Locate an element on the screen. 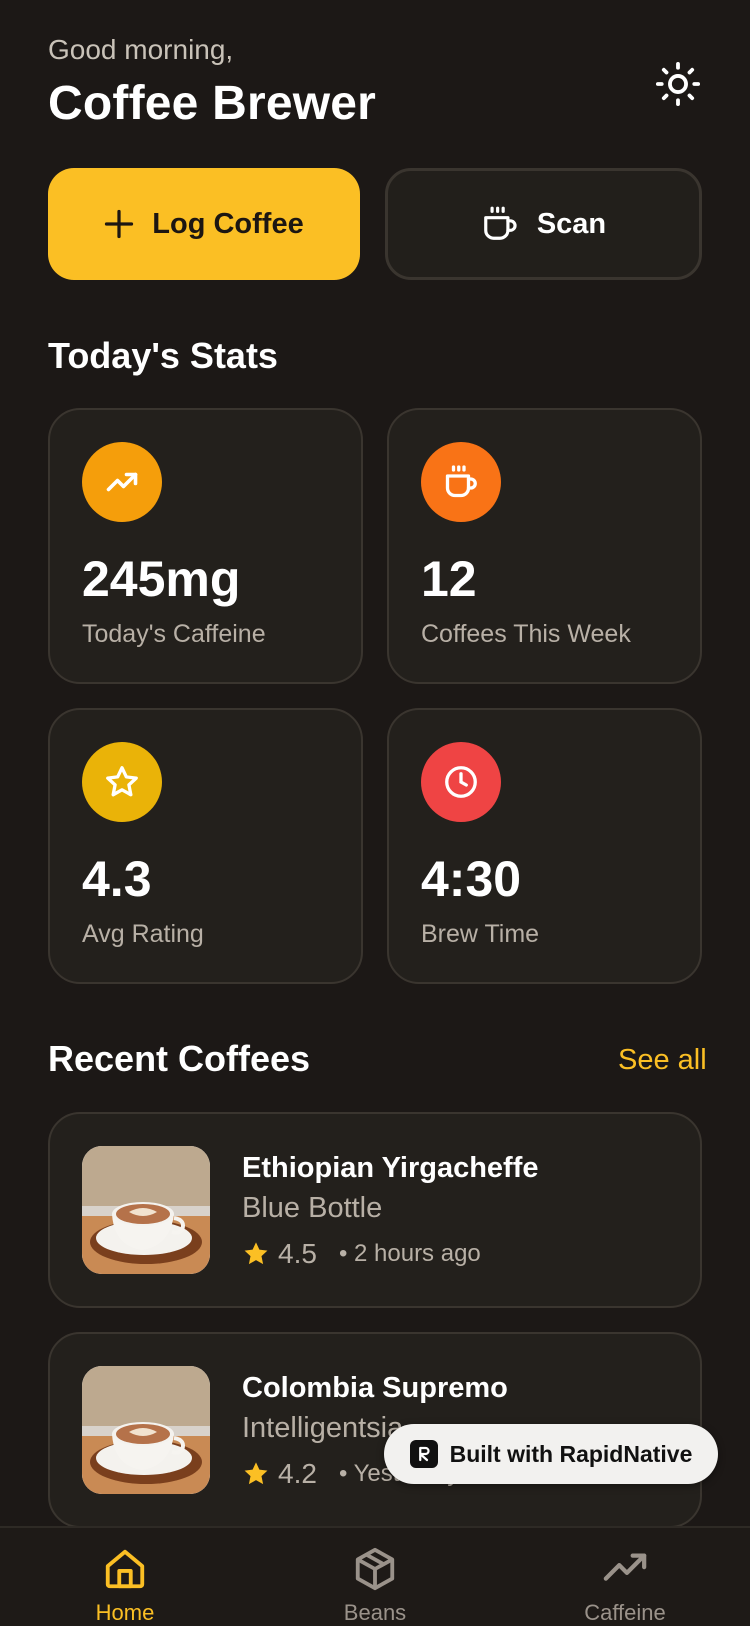 The width and height of the screenshot is (750, 1626). coffee-rating: 4.2 is located at coordinates (297, 1473).